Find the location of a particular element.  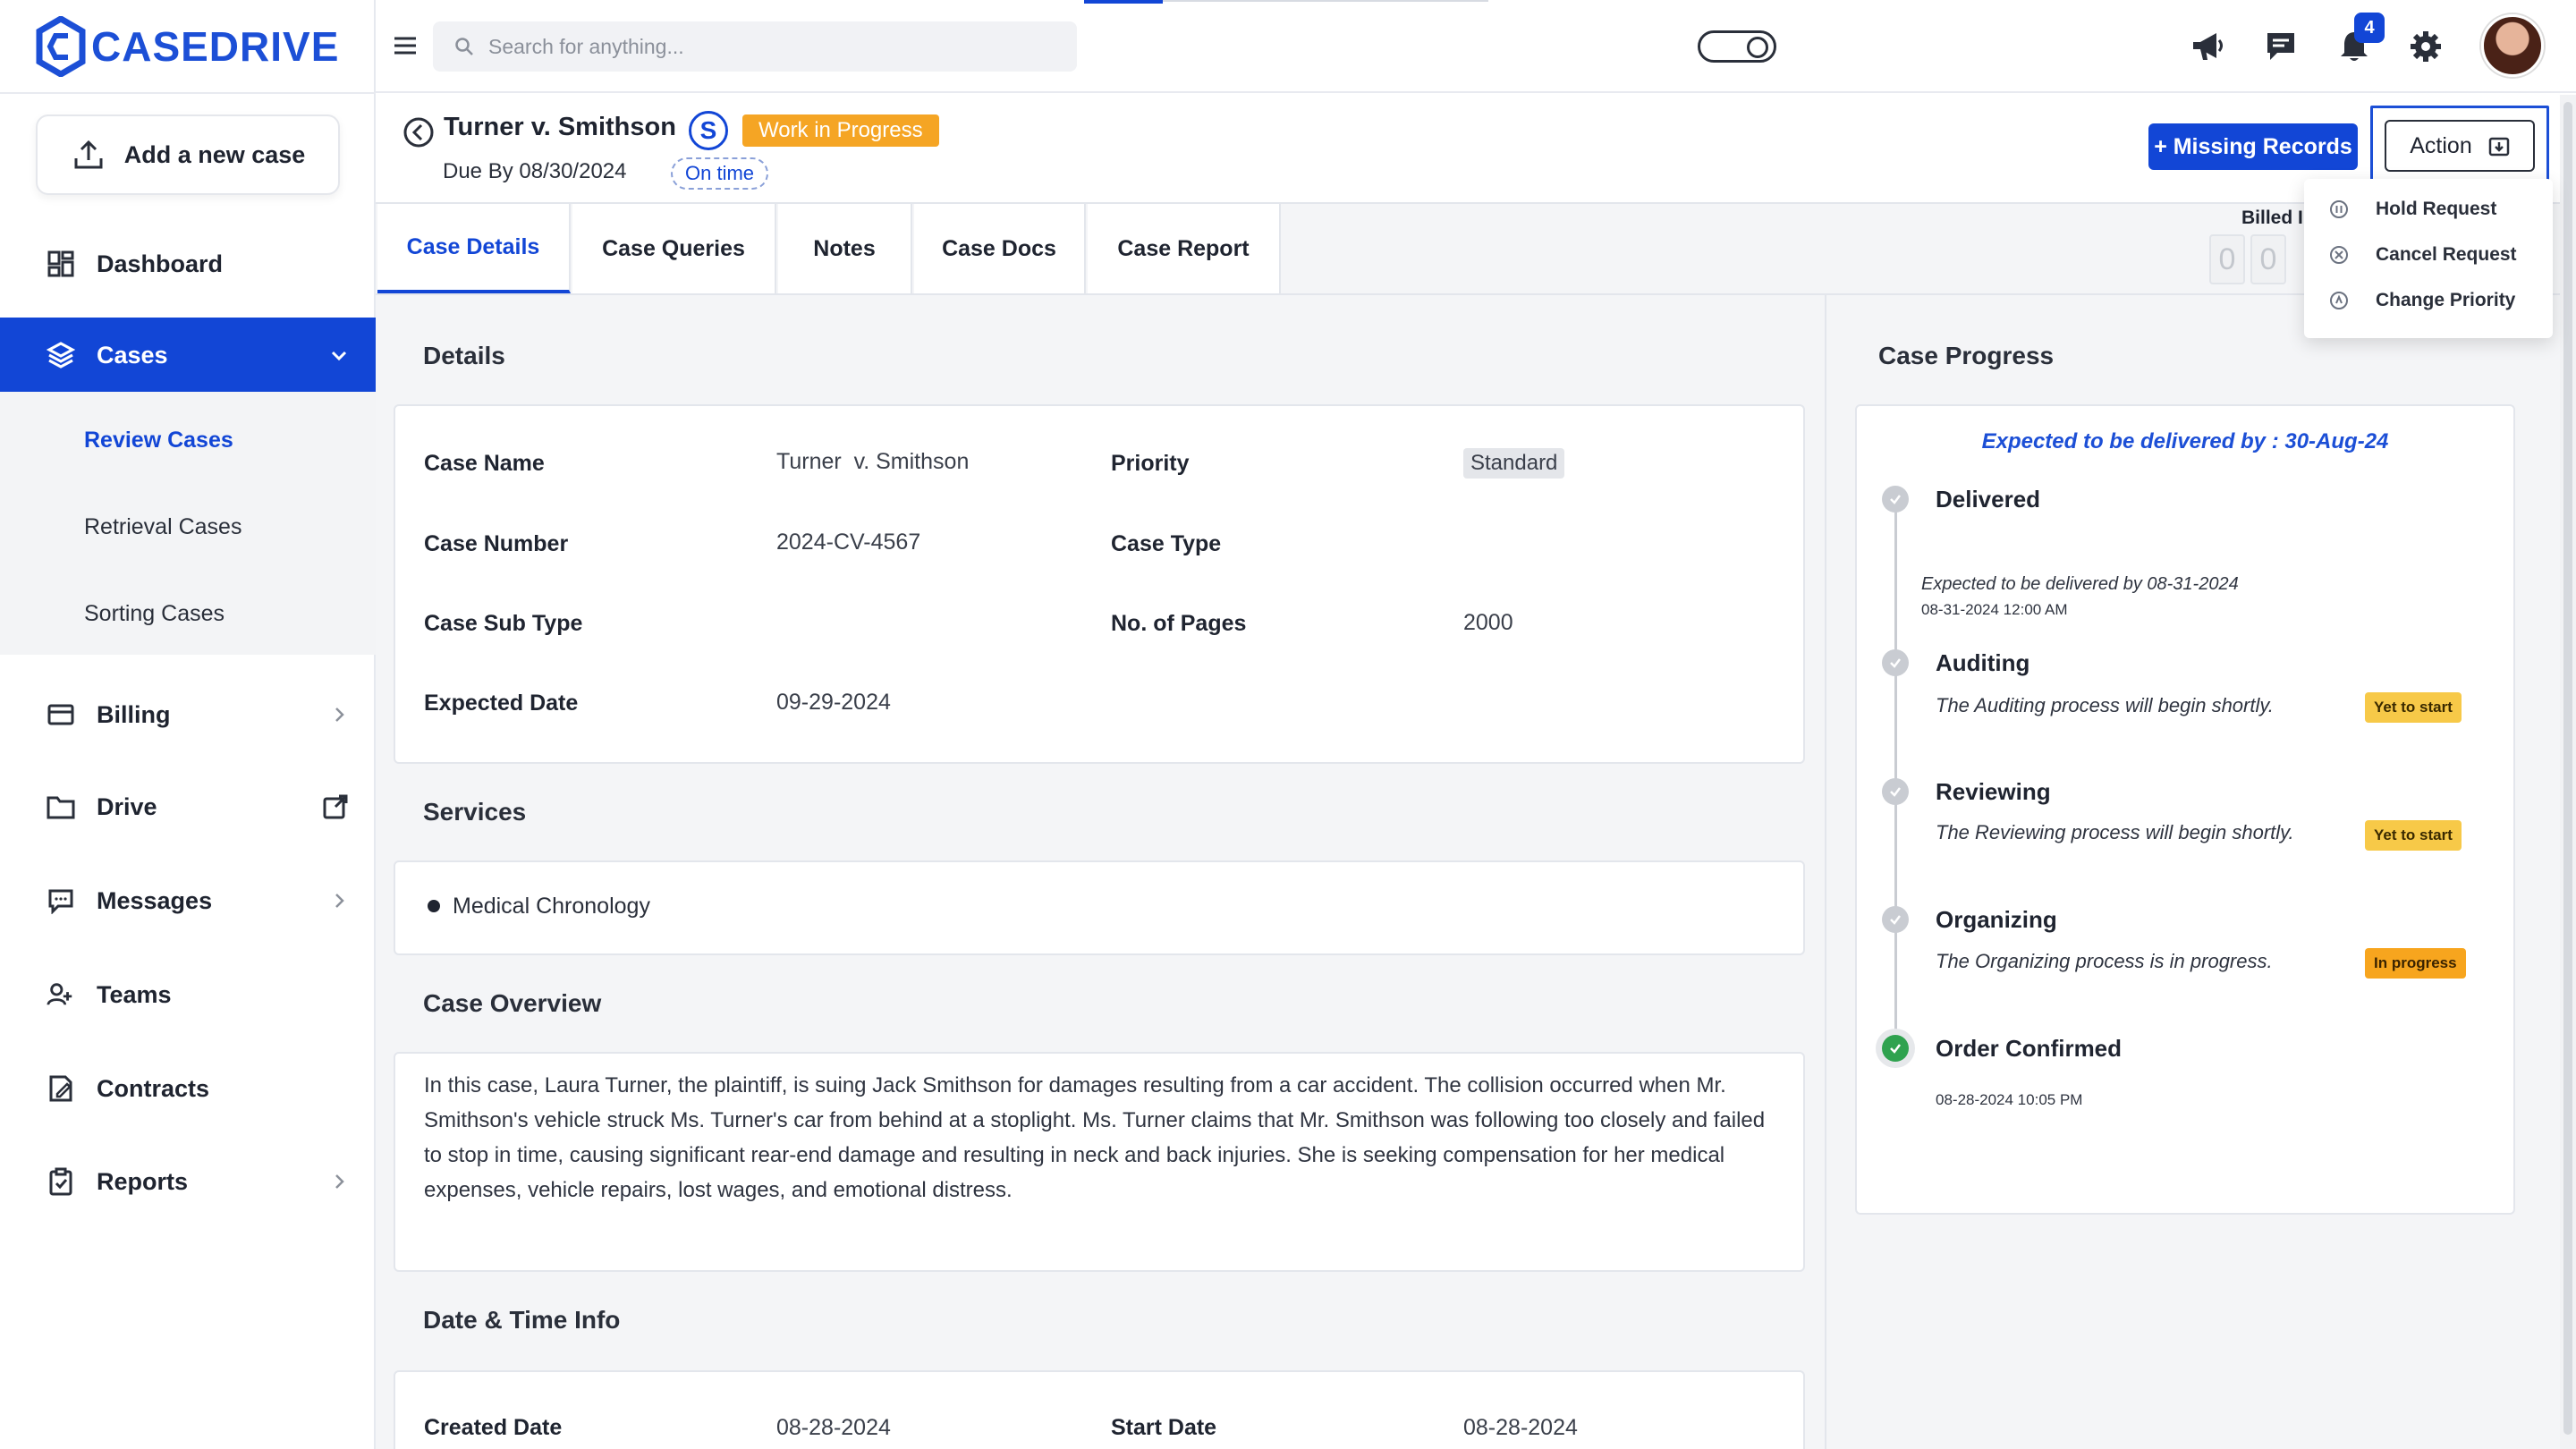

submenu-review-cases: Review Cases is located at coordinates (158, 440).